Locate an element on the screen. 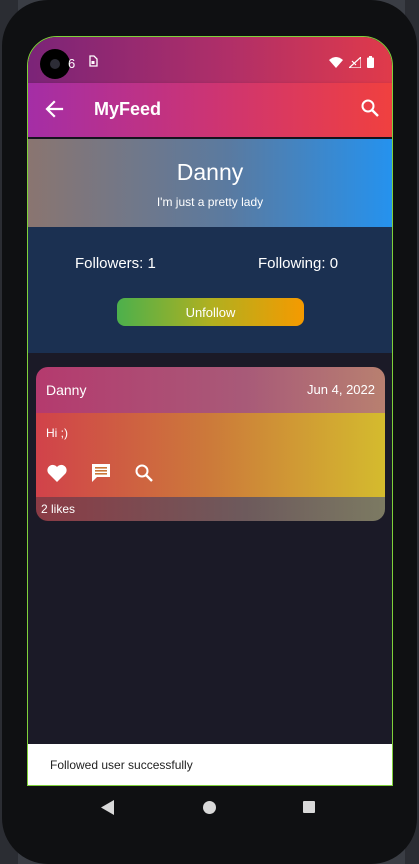 The width and height of the screenshot is (419, 864). status-time: 6 is located at coordinates (72, 63).